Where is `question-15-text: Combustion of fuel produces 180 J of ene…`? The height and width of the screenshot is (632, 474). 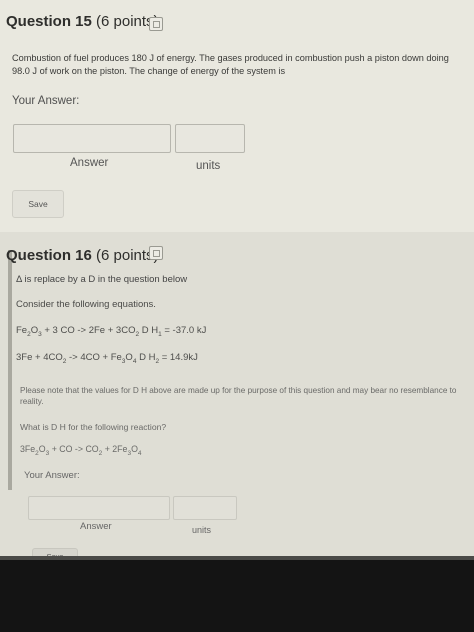 question-15-text: Combustion of fuel produces 180 J of ene… is located at coordinates (230, 64).